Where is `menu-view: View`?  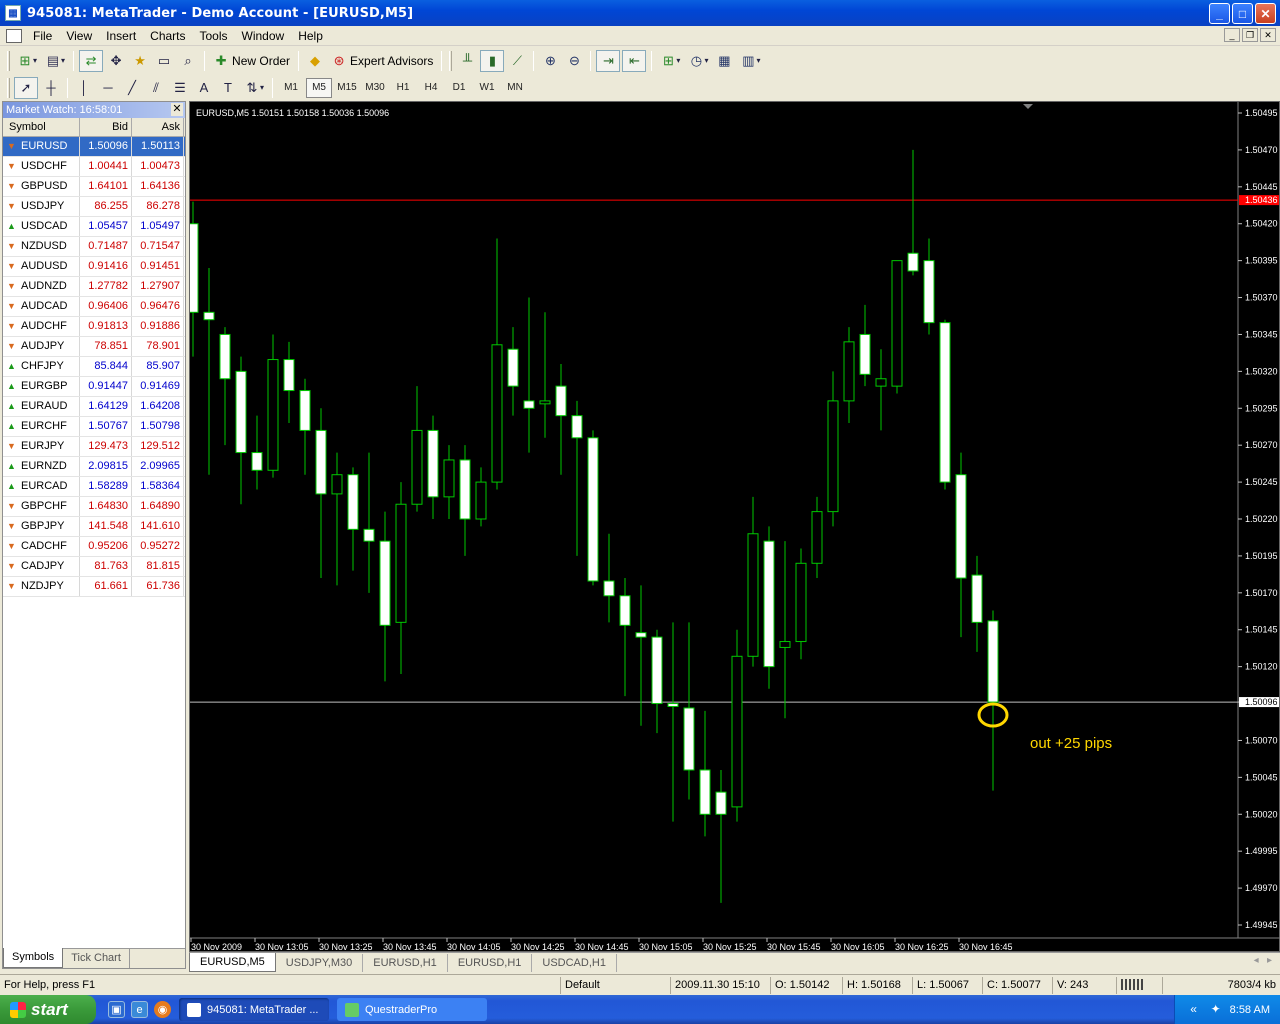 menu-view: View is located at coordinates (79, 36).